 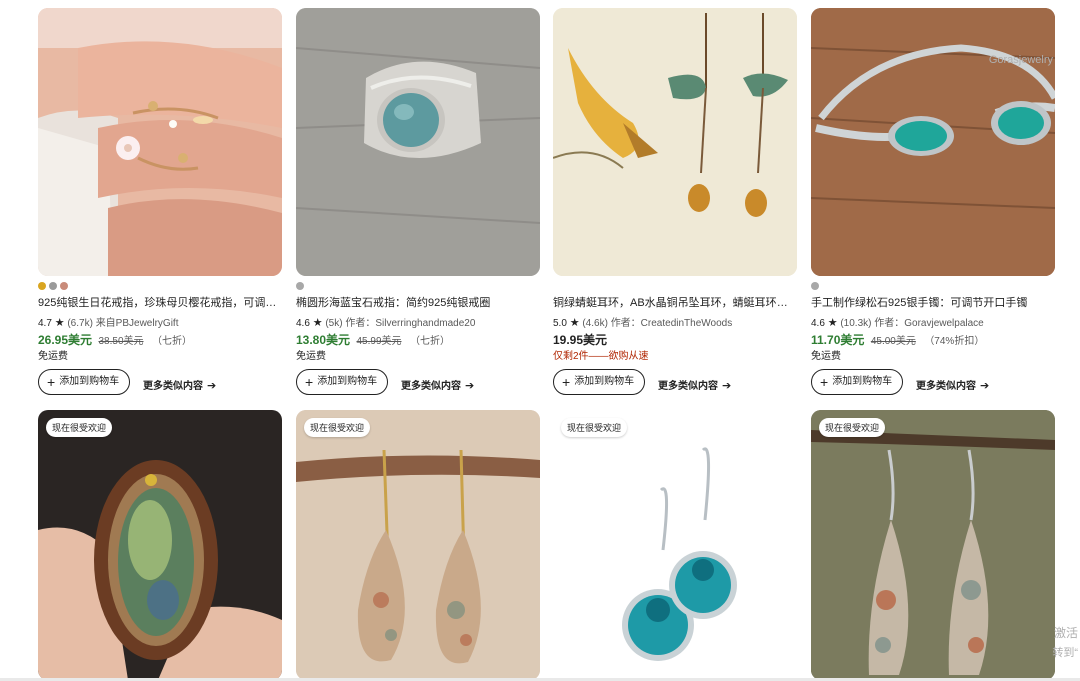 I want to click on review-count: (10.3k), so click(x=856, y=323).